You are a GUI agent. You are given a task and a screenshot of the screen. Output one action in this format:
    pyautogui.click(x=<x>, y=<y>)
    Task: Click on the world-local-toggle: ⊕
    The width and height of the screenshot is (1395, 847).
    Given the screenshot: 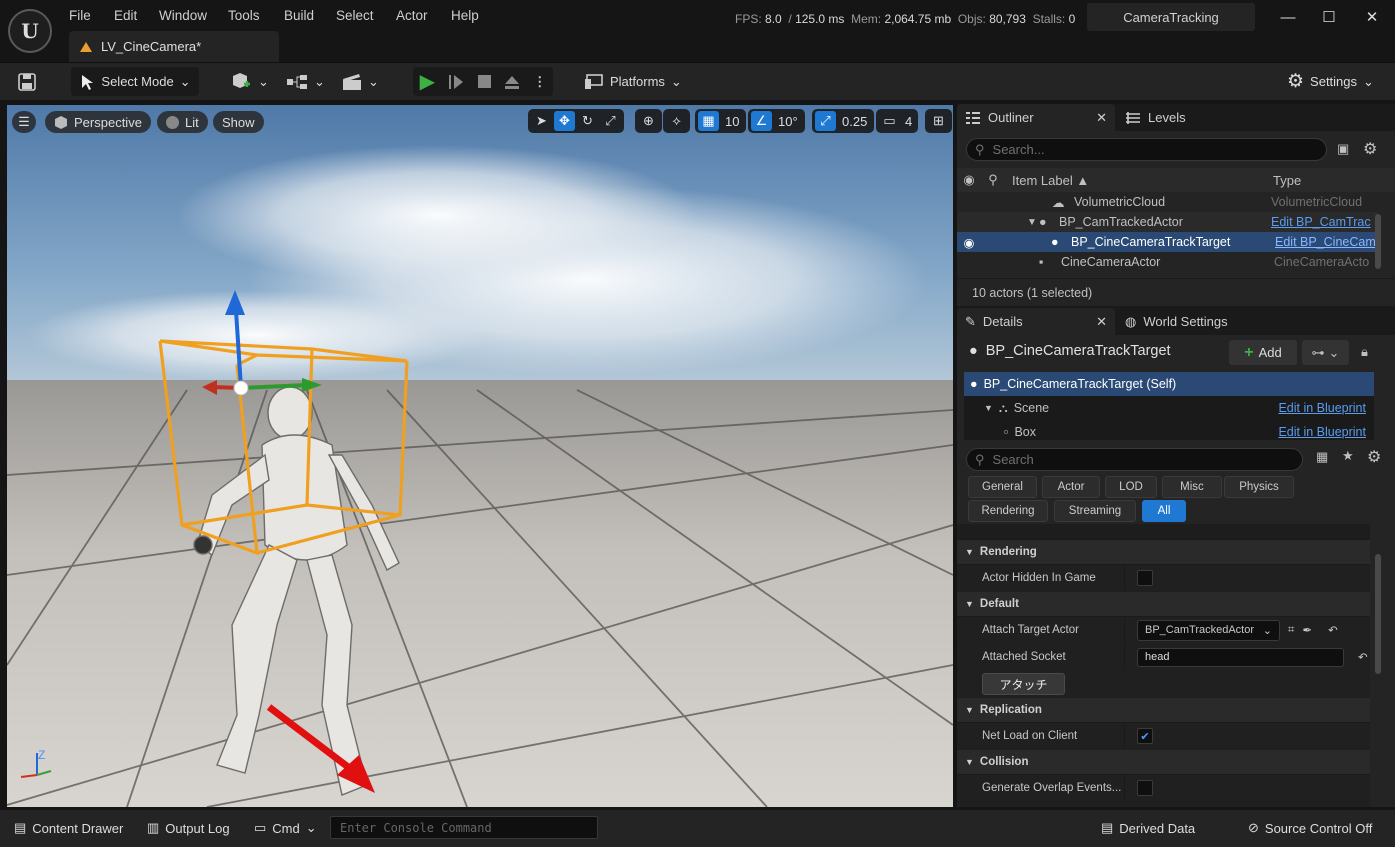 What is the action you would take?
    pyautogui.click(x=648, y=121)
    